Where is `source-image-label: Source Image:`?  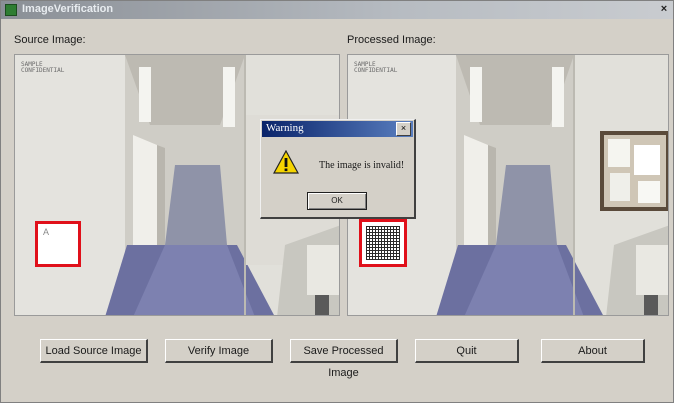 source-image-label: Source Image: is located at coordinates (50, 40).